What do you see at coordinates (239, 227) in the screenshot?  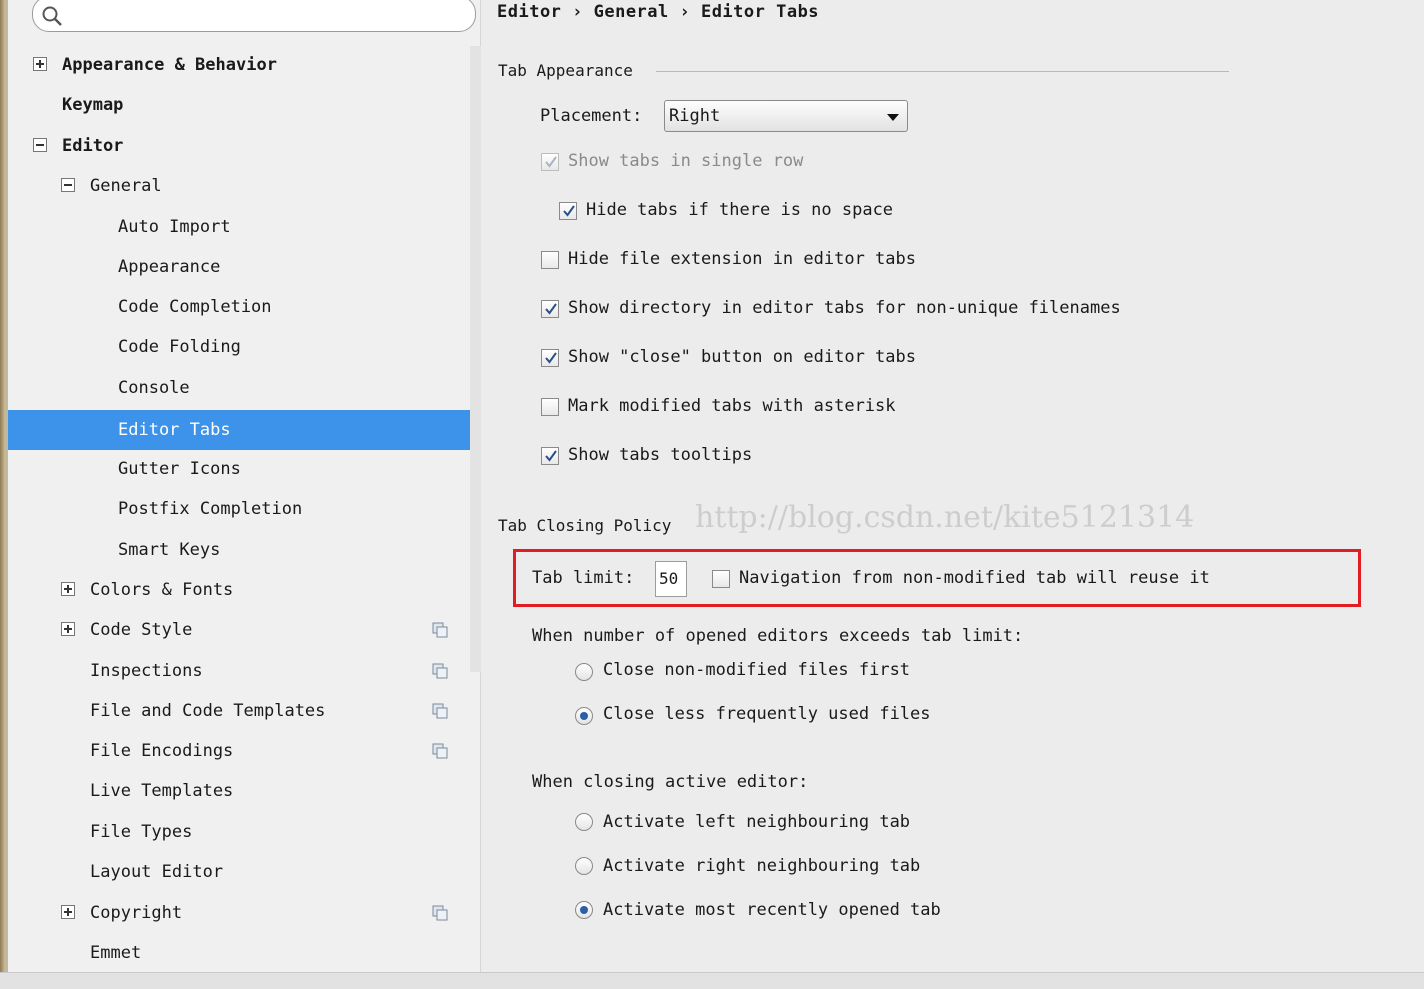 I see `tree-item-auto-import: Auto Import` at bounding box center [239, 227].